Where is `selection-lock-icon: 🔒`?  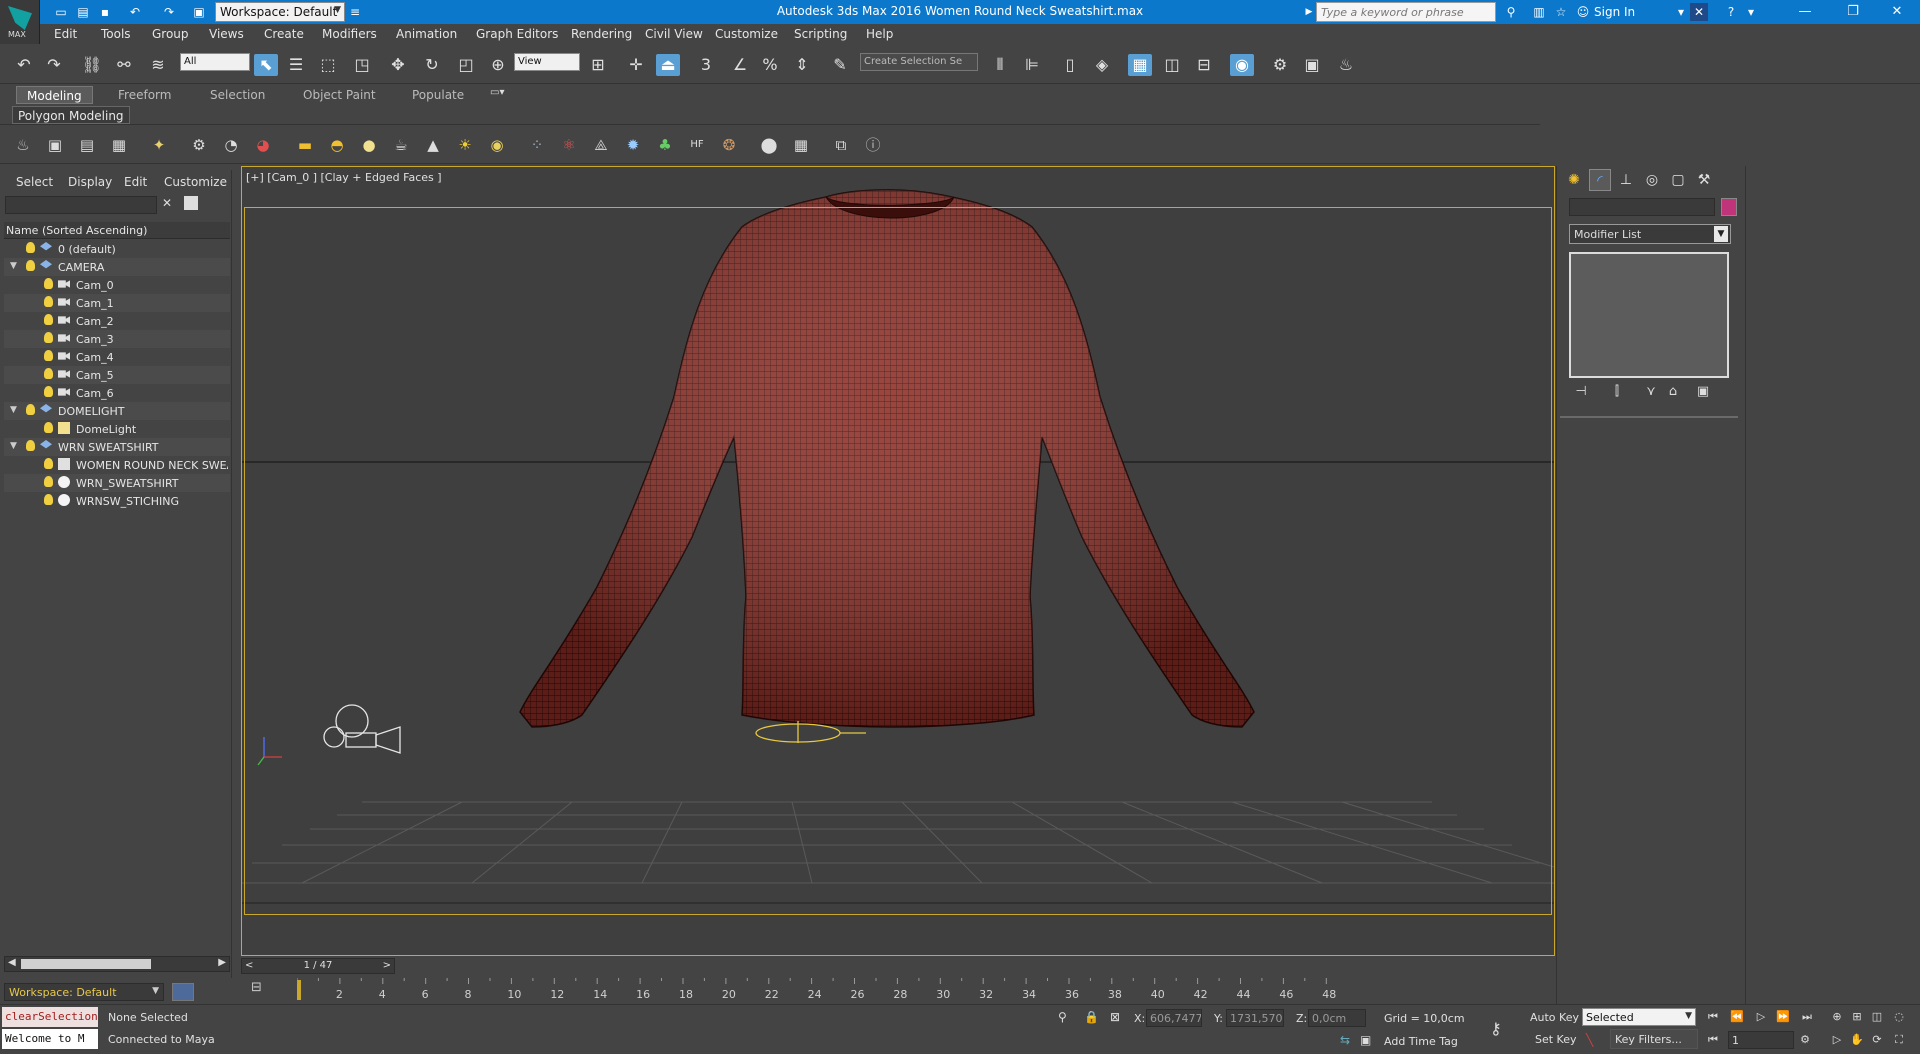 selection-lock-icon: 🔒 is located at coordinates (1091, 1017).